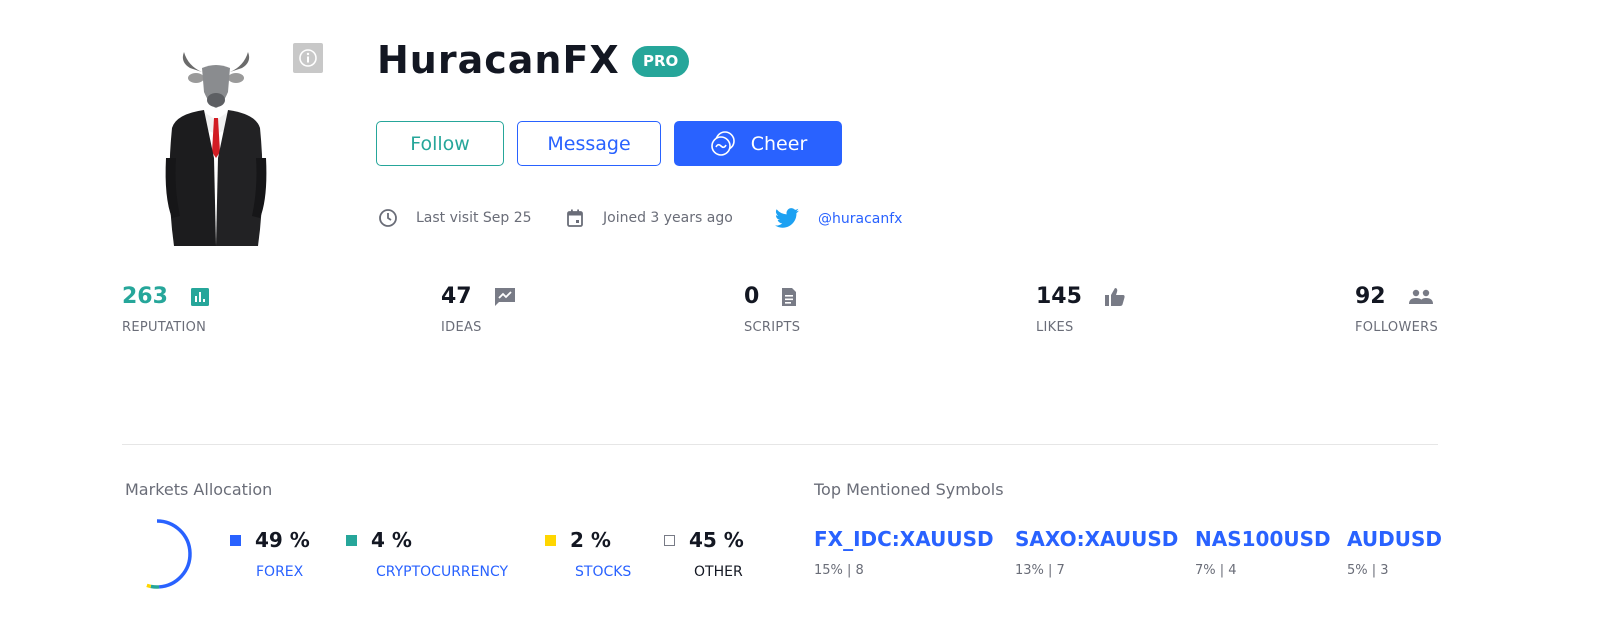  What do you see at coordinates (440, 143) in the screenshot?
I see `follow-button: Follow` at bounding box center [440, 143].